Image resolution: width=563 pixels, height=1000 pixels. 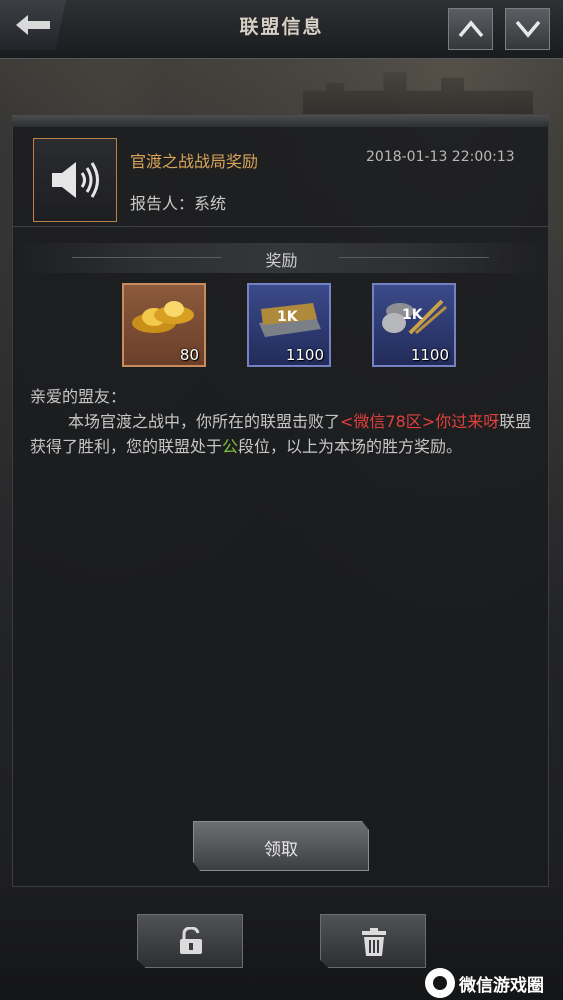 I want to click on reward-item-coin: 1K 1100, so click(x=414, y=325).